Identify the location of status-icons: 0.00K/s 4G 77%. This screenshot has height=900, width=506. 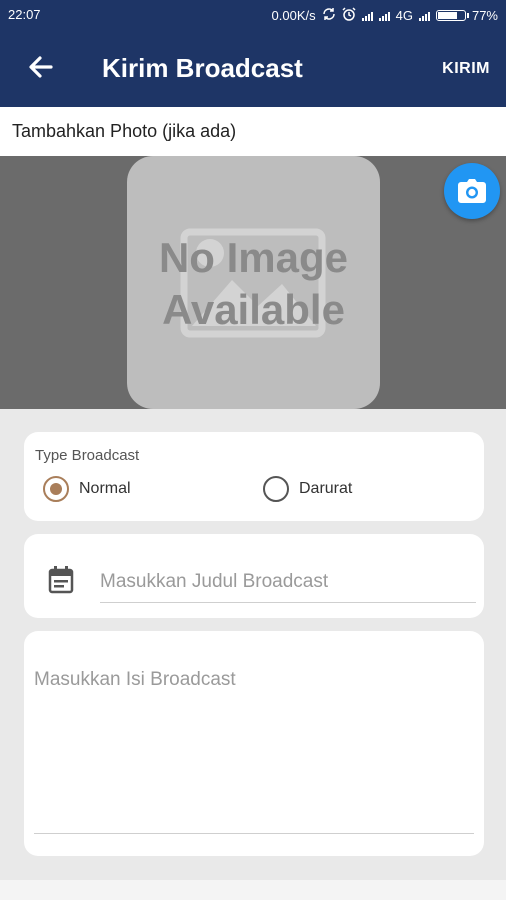
(385, 15).